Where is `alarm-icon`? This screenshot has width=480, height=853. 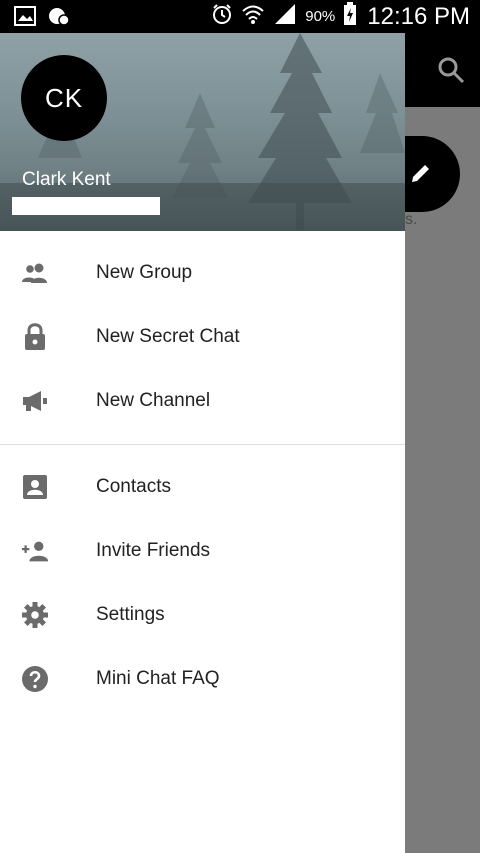
alarm-icon is located at coordinates (222, 16).